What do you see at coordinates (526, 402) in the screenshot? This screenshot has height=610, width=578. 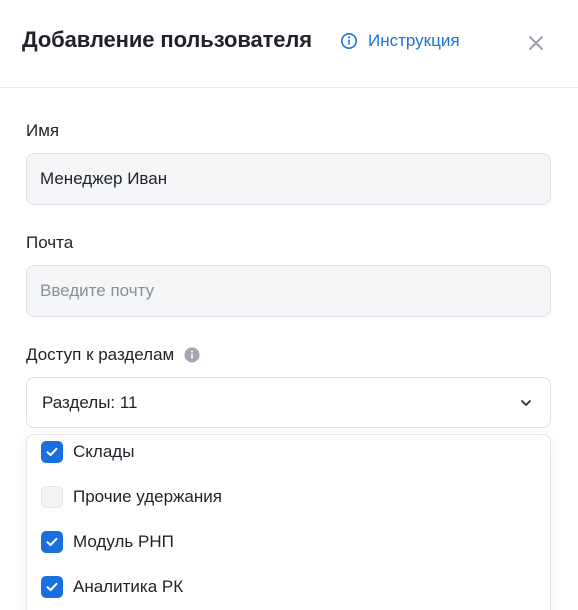 I see `chevron-down-icon` at bounding box center [526, 402].